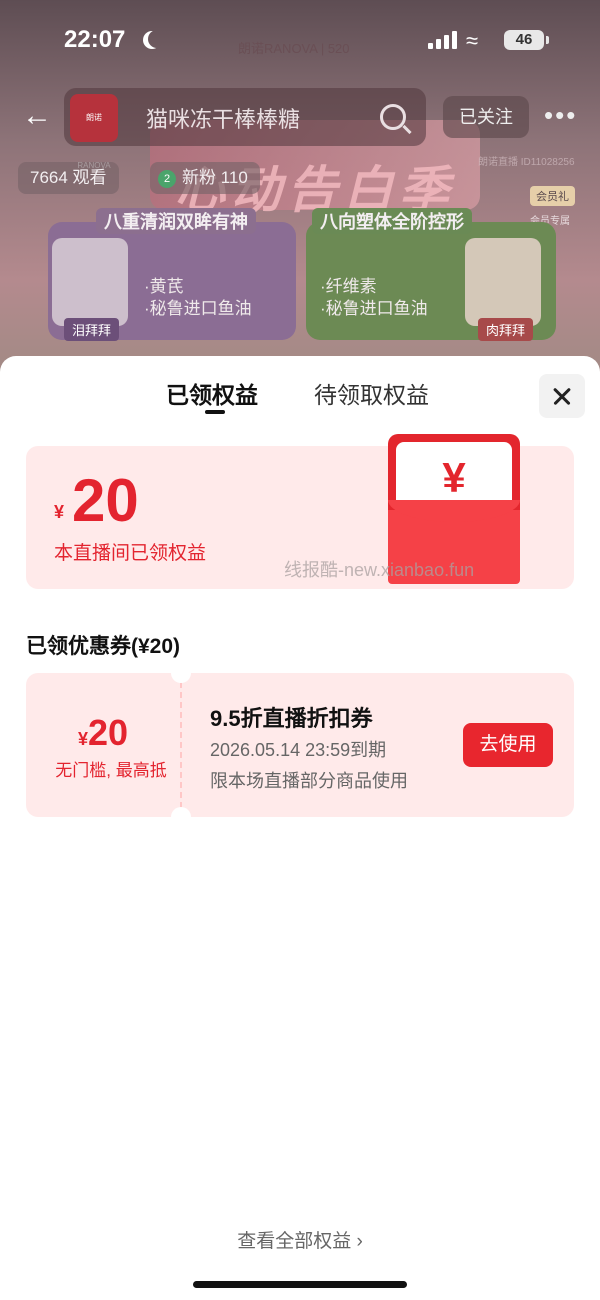 This screenshot has width=600, height=1300. I want to click on coupon-divider, so click(181, 745).